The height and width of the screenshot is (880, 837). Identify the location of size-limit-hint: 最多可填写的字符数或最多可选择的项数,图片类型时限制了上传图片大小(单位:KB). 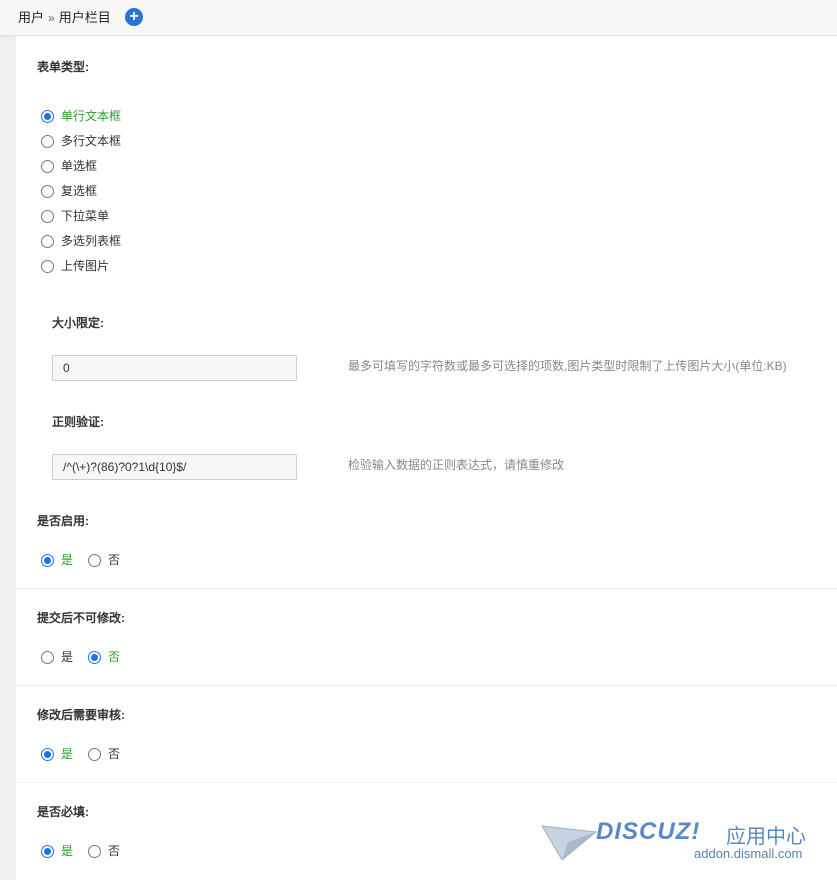
(567, 366).